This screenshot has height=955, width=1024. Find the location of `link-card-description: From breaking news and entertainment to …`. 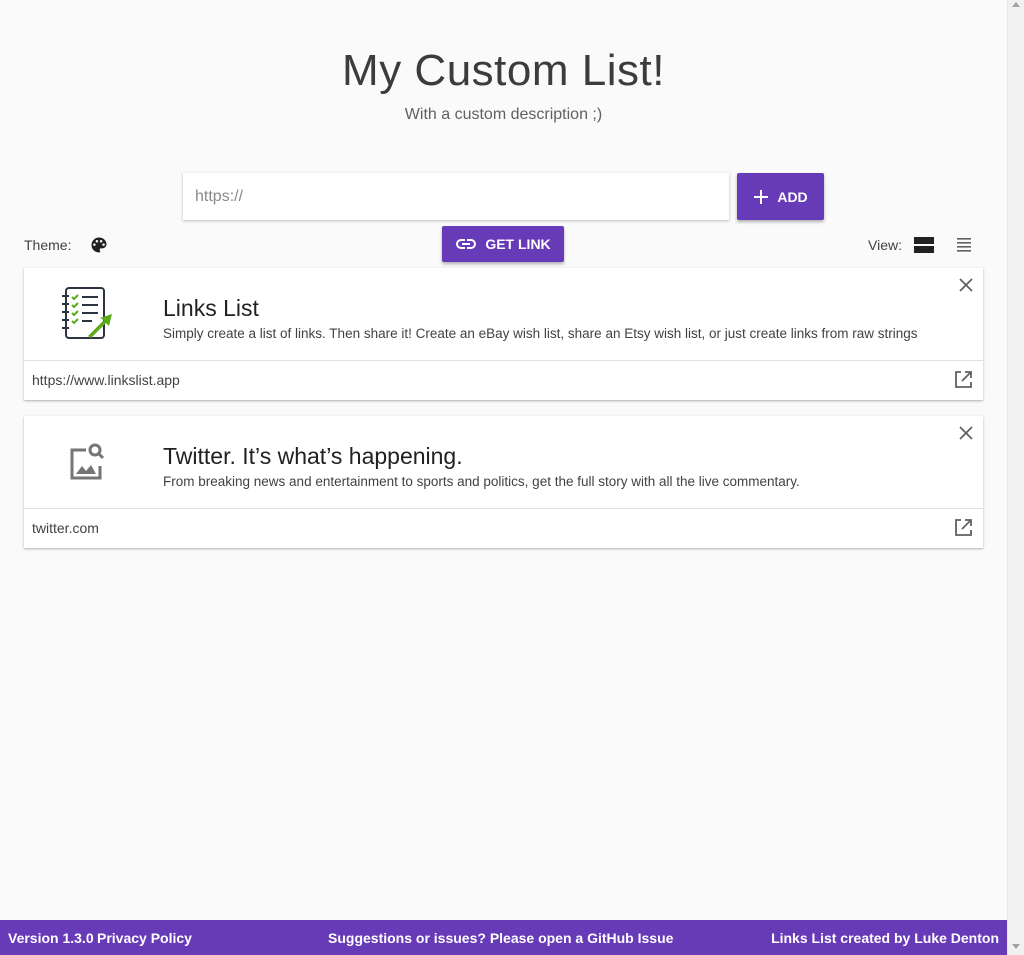

link-card-description: From breaking news and entertainment to … is located at coordinates (481, 481).